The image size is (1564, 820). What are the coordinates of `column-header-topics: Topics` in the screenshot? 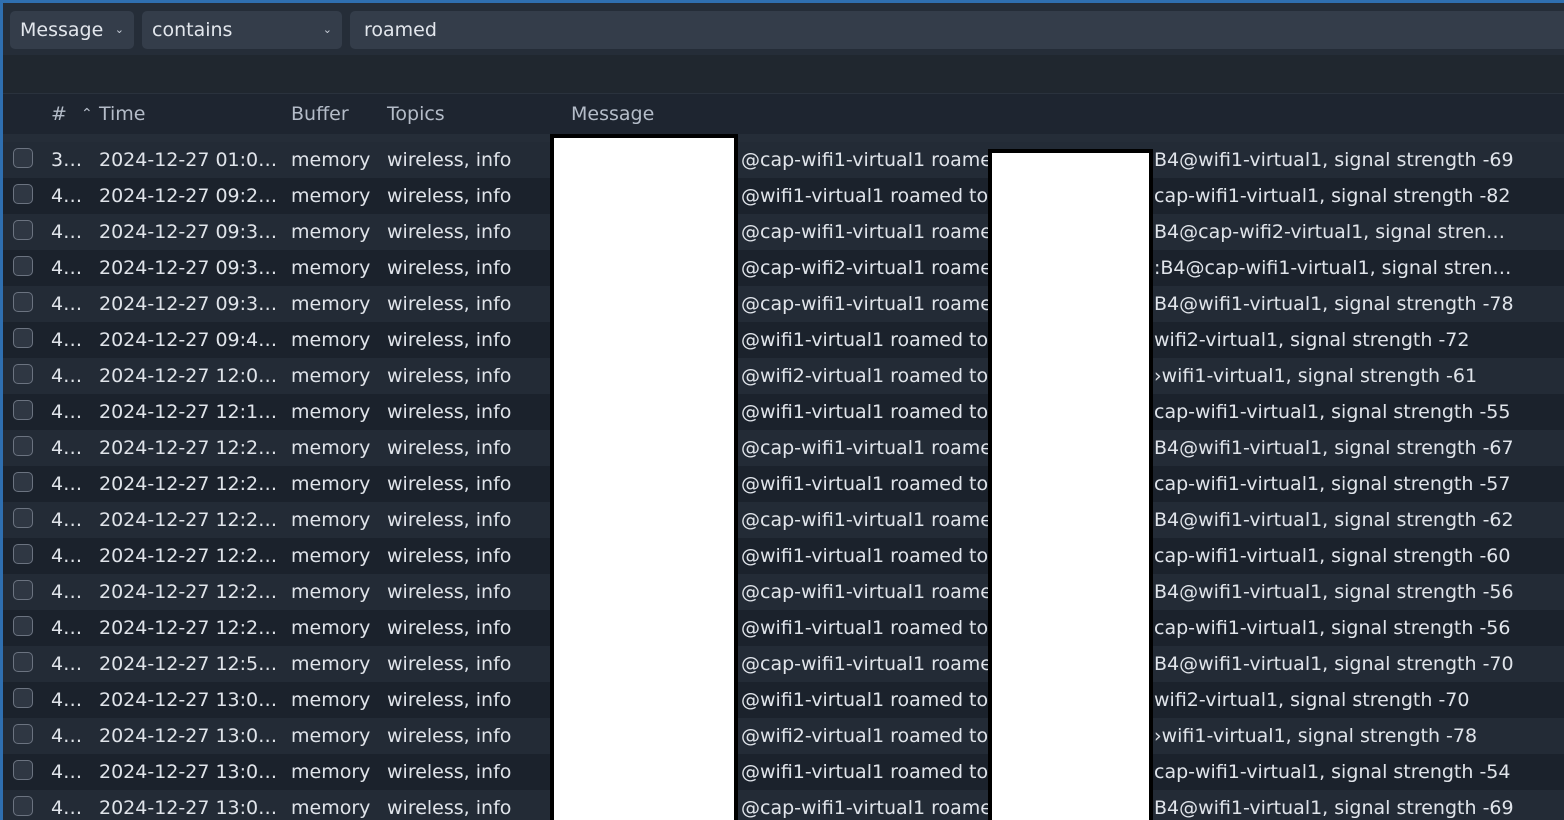 It's located at (416, 114).